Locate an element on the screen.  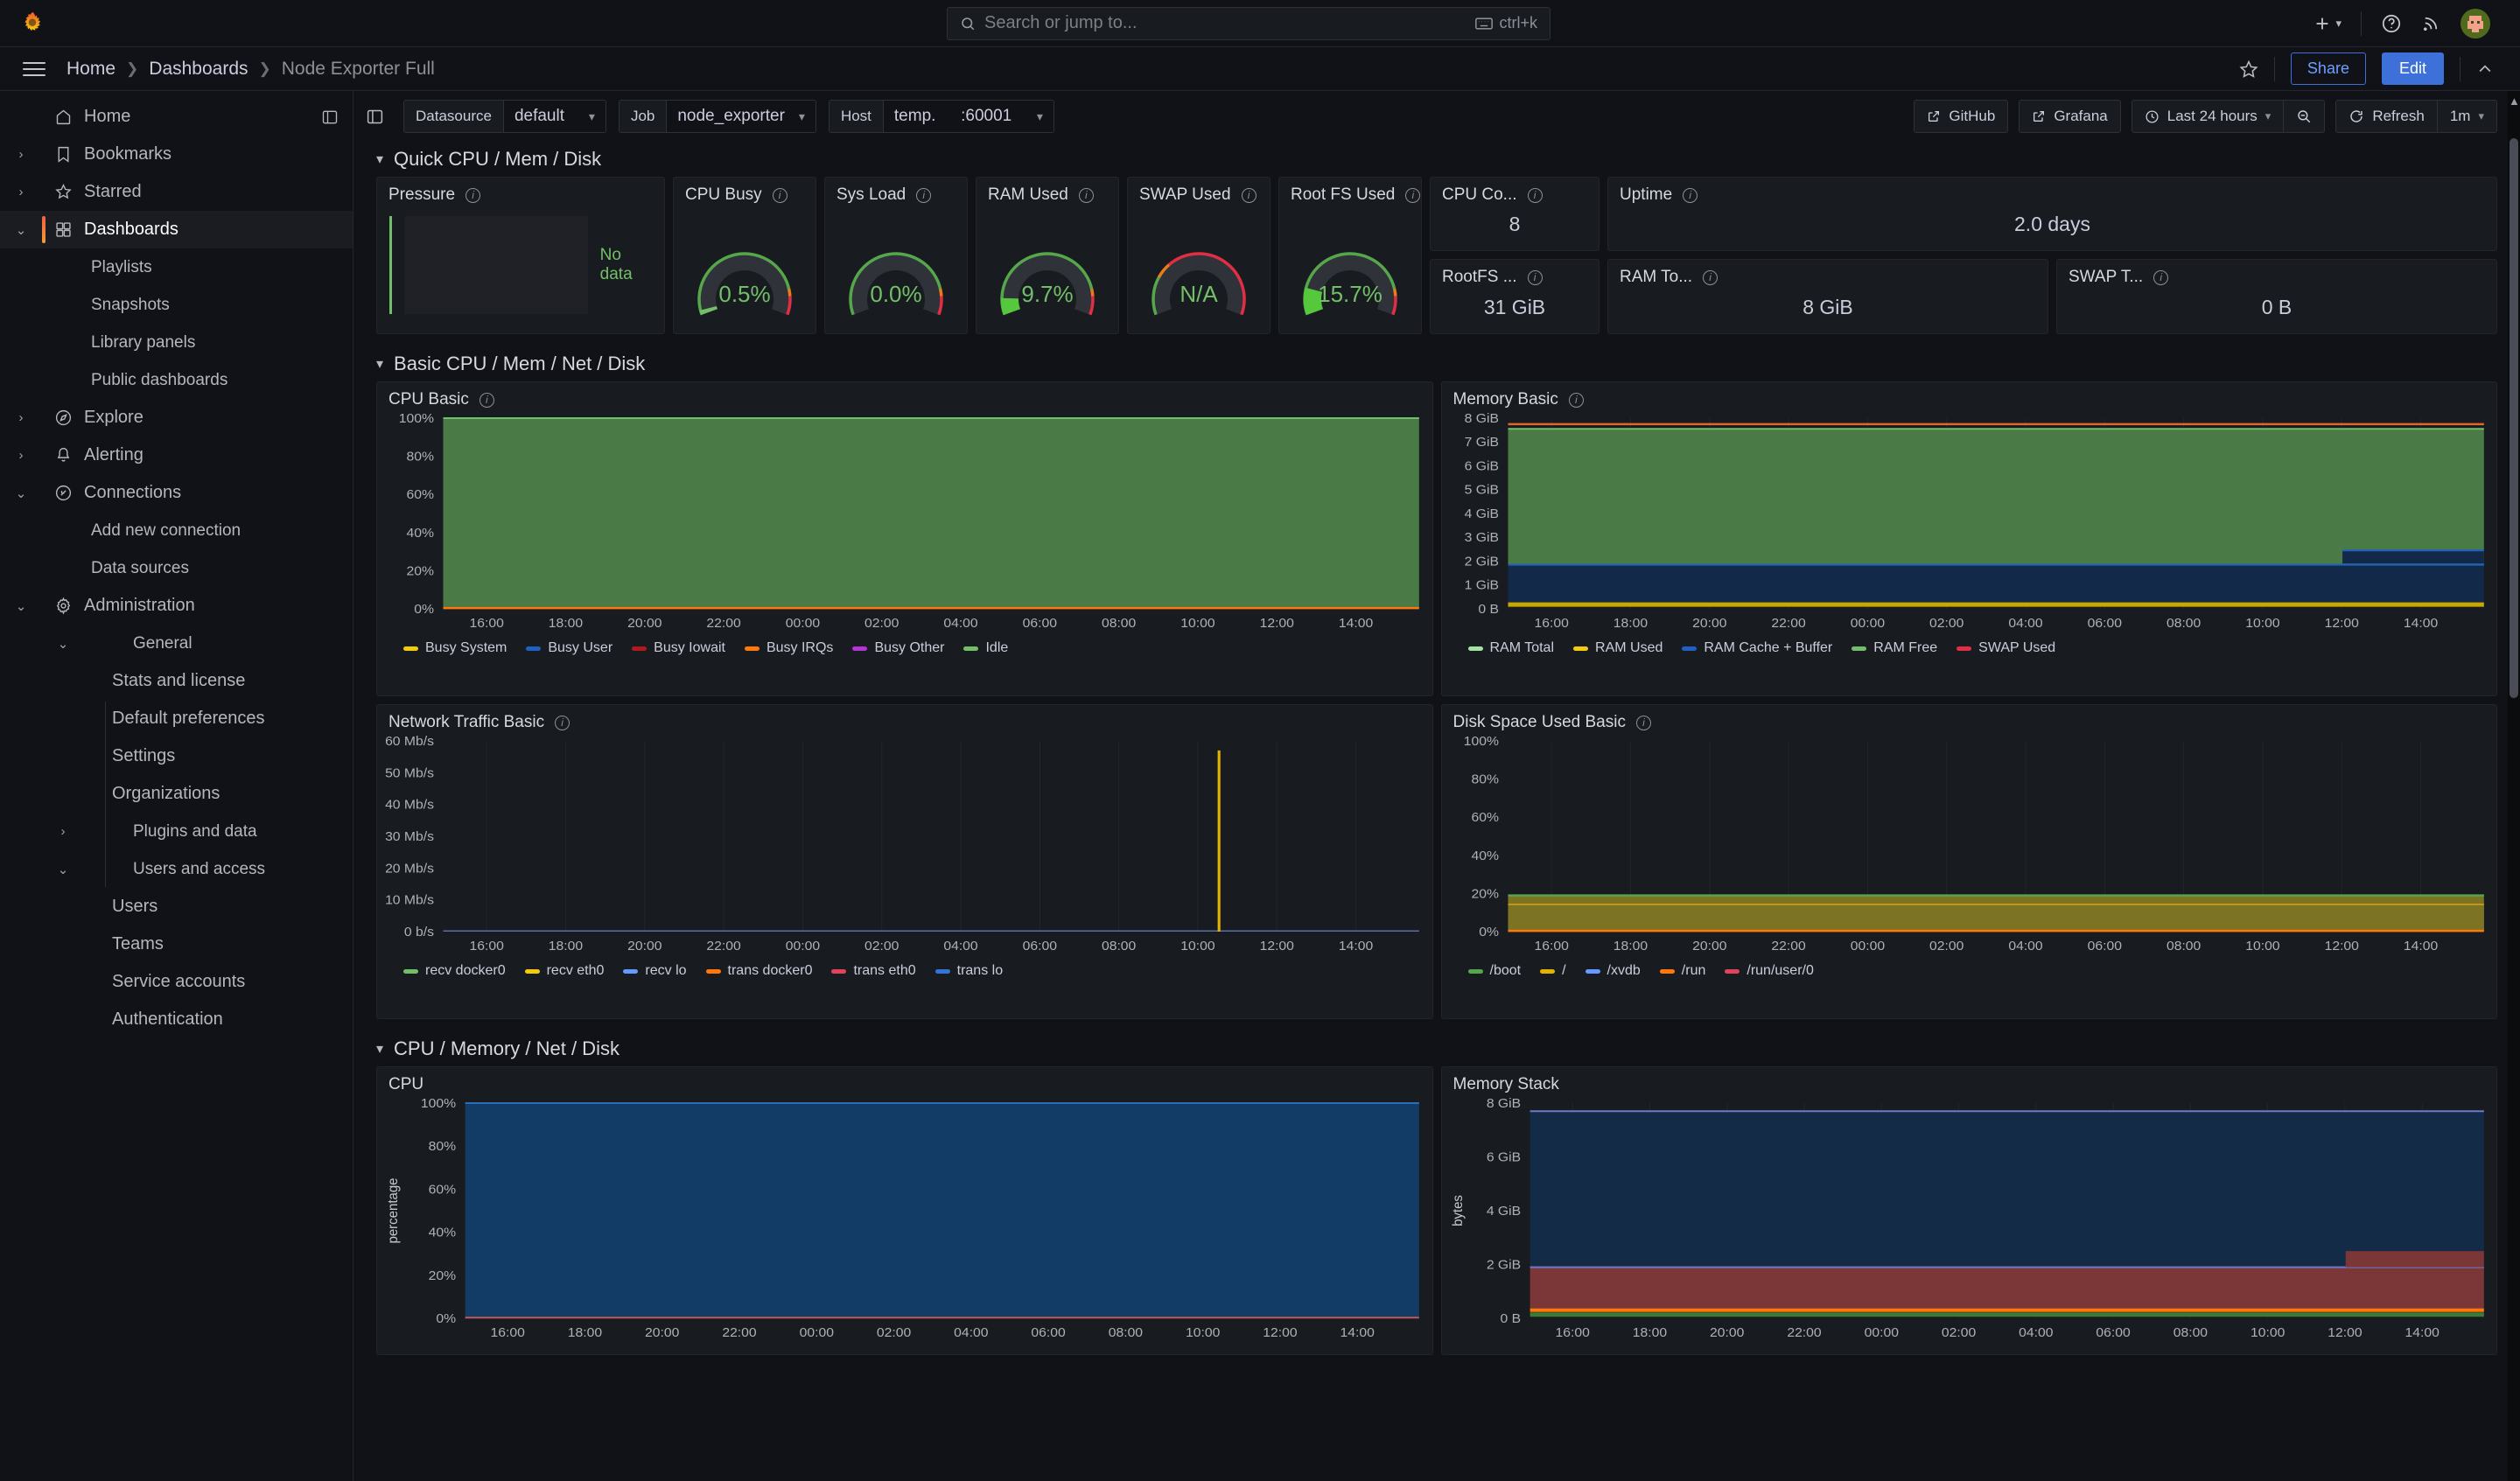
y-tick-label: 7 GiB is located at coordinates (1481, 443).